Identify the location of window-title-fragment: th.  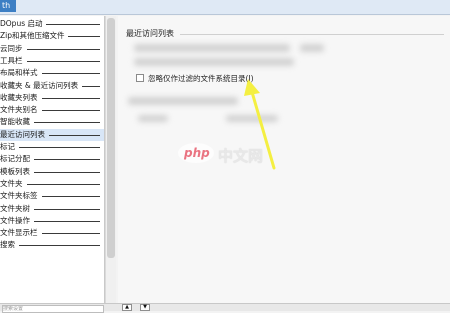
(8, 6).